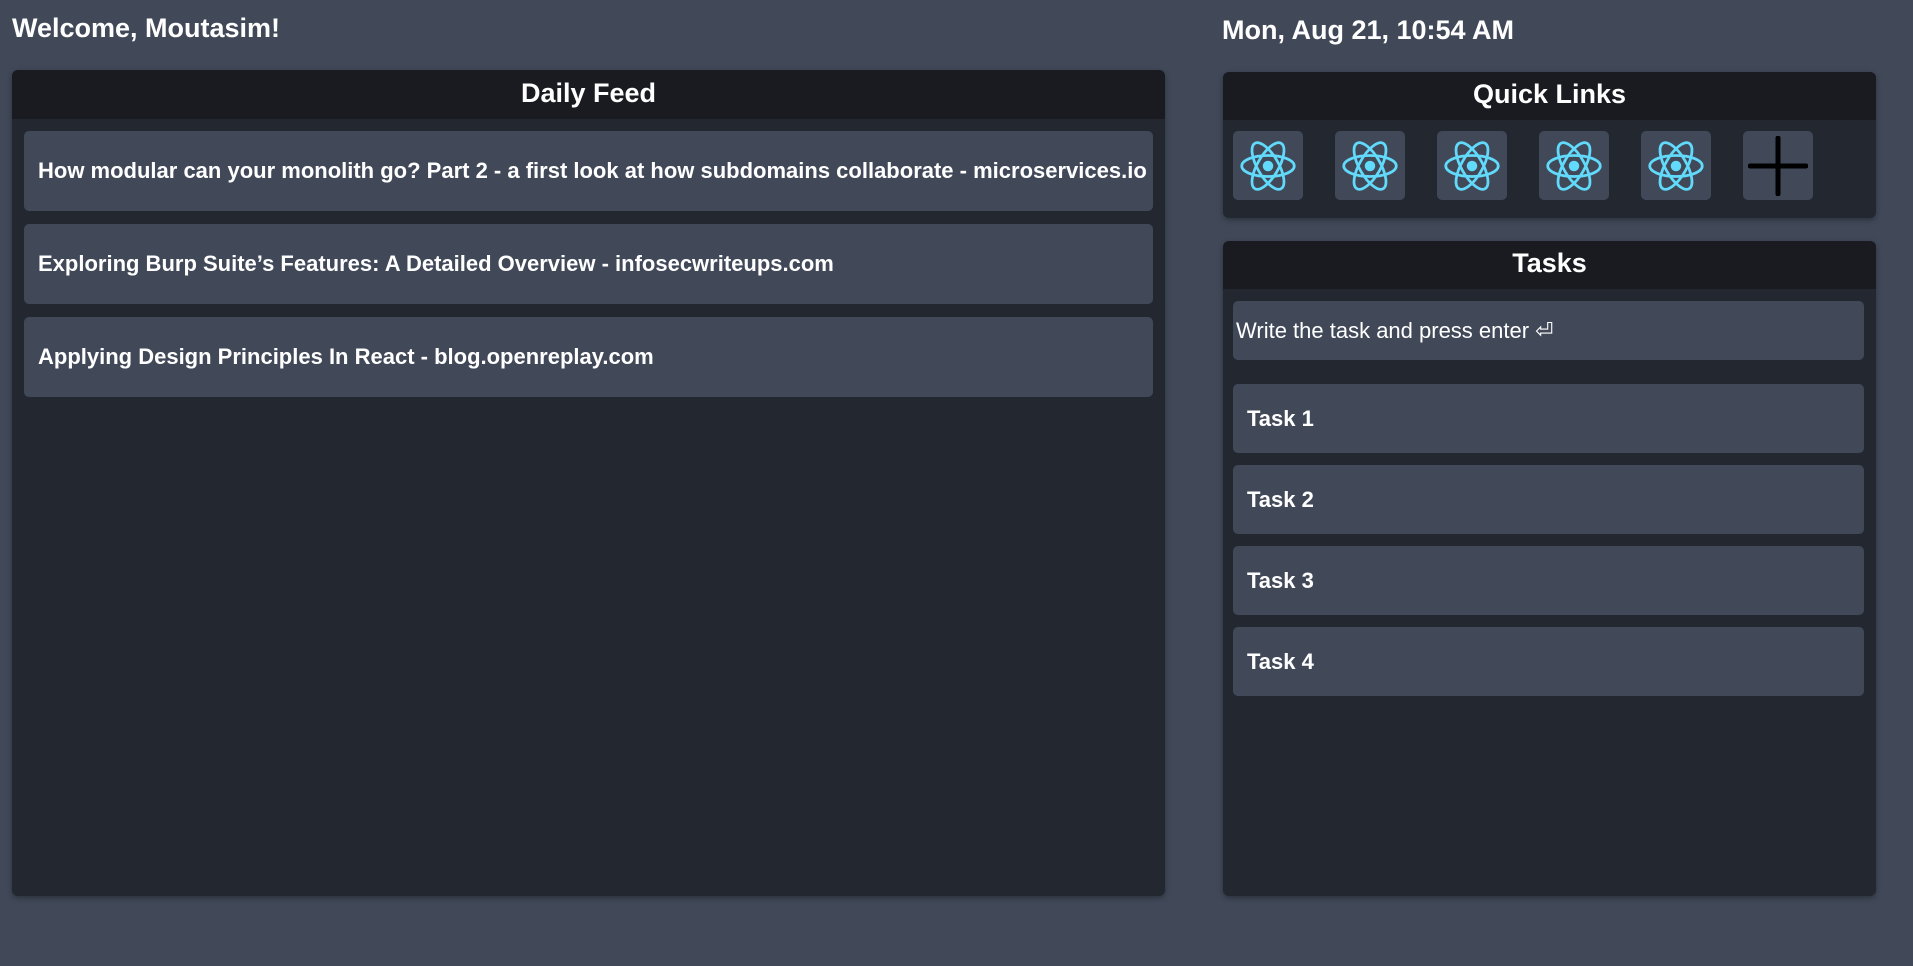 This screenshot has width=1913, height=966. I want to click on daily-feed-title: Daily Feed, so click(588, 94).